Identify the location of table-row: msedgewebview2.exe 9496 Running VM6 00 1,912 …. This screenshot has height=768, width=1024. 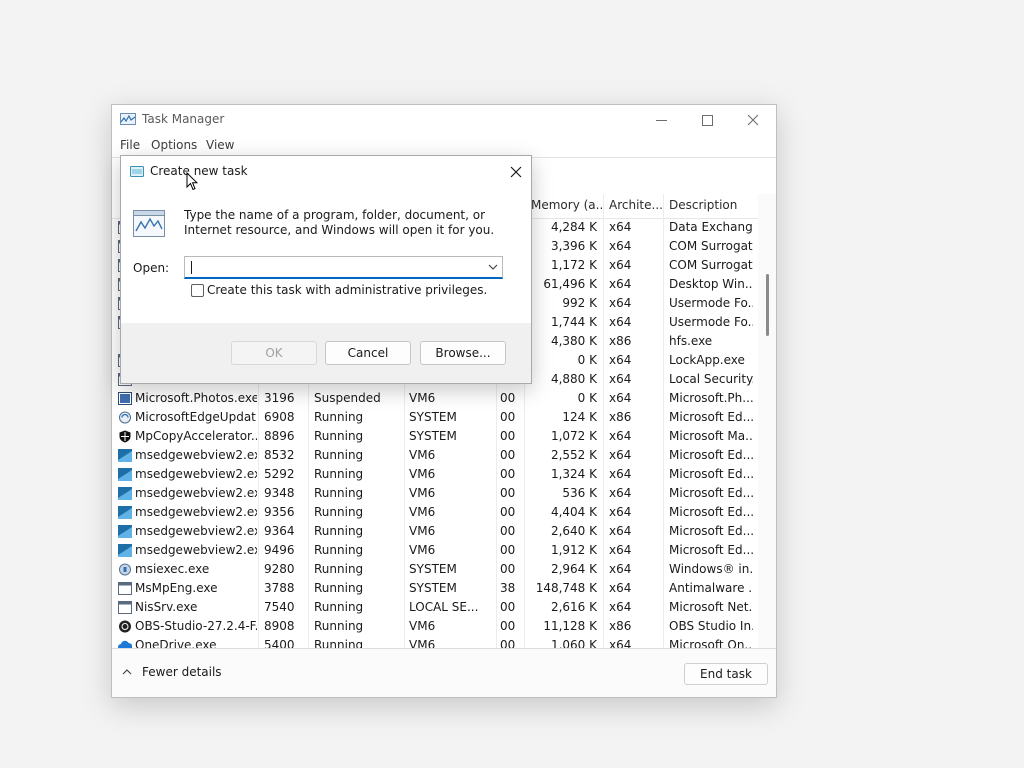
(435, 550).